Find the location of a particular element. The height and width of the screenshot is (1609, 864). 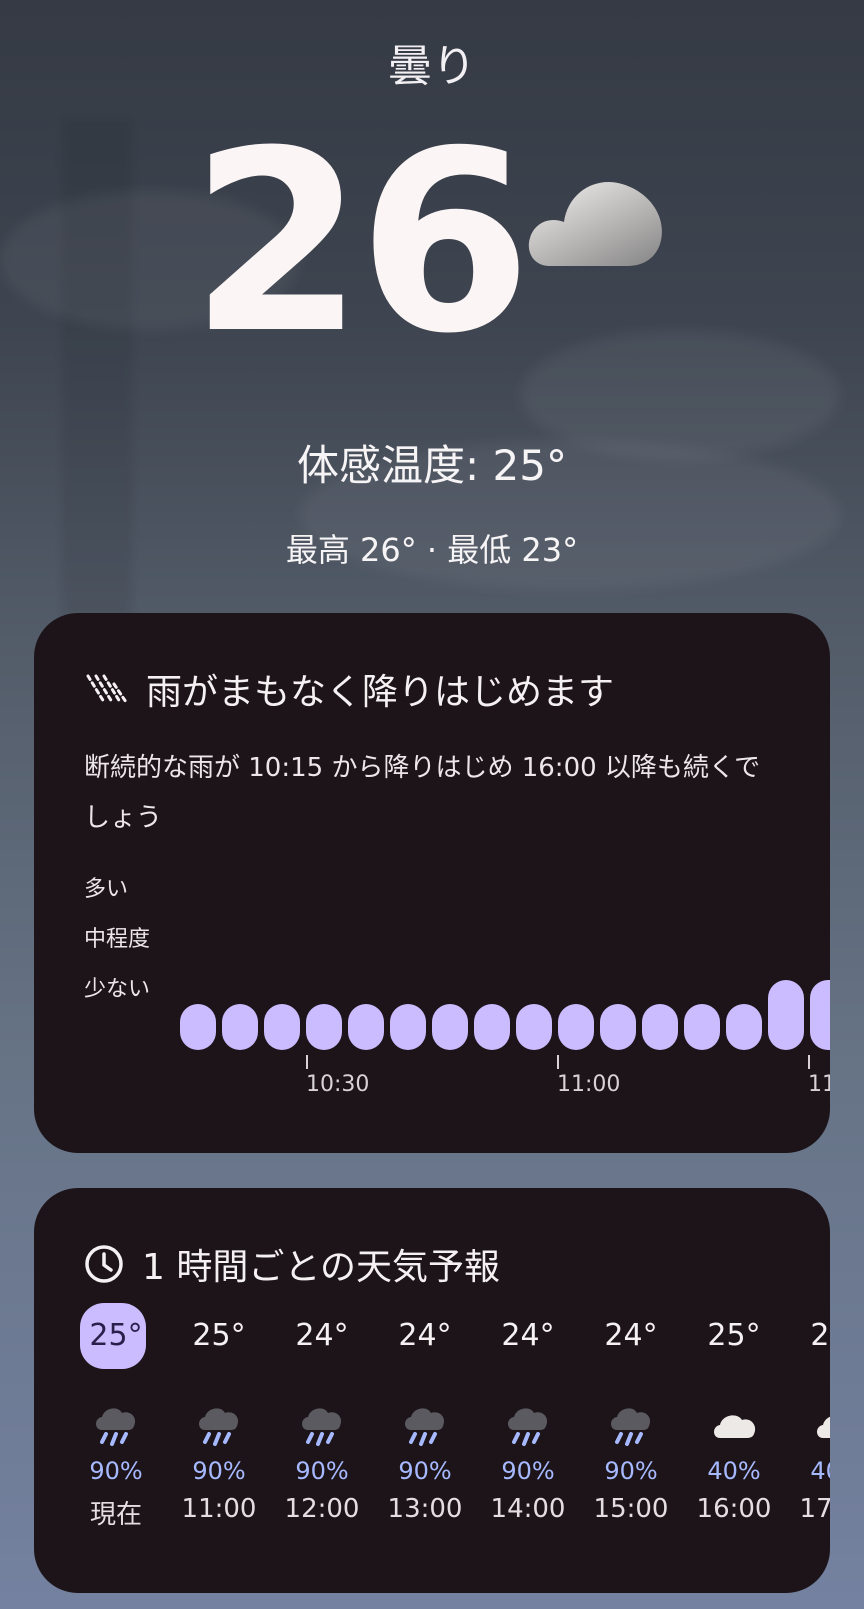

hour-time: 12:00 is located at coordinates (322, 1509).